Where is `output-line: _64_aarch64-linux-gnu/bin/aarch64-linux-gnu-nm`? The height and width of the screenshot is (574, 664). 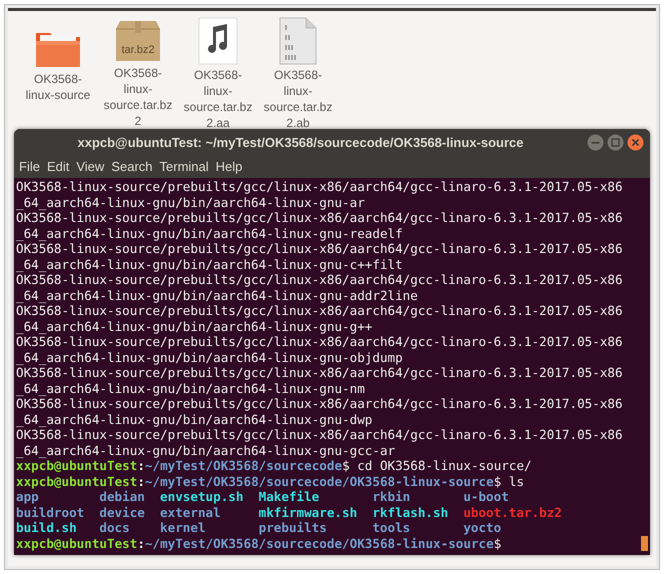 output-line: _64_aarch64-linux-gnu/bin/aarch64-linux-gnu-nm is located at coordinates (191, 388).